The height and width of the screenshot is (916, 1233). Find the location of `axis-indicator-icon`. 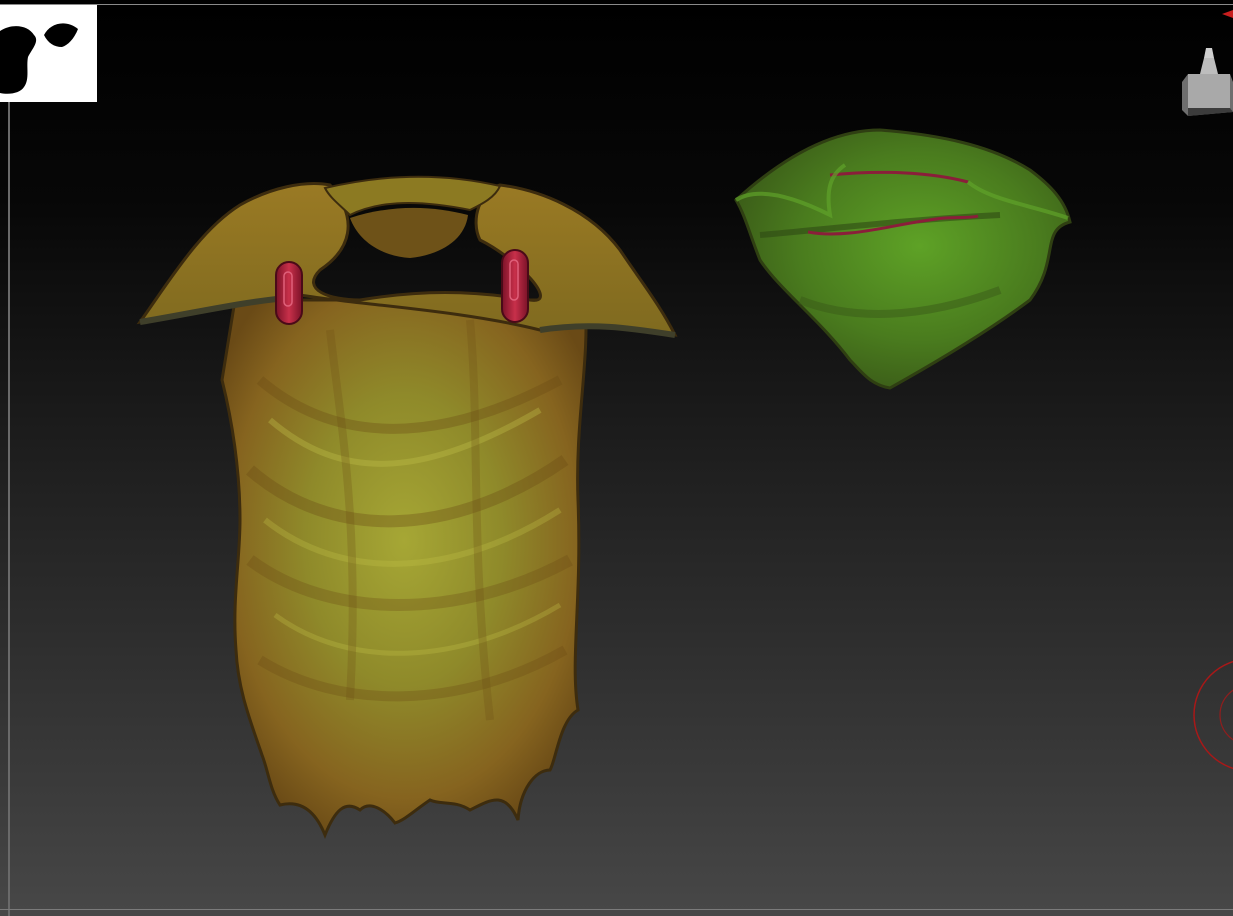

axis-indicator-icon is located at coordinates (1227, 14).